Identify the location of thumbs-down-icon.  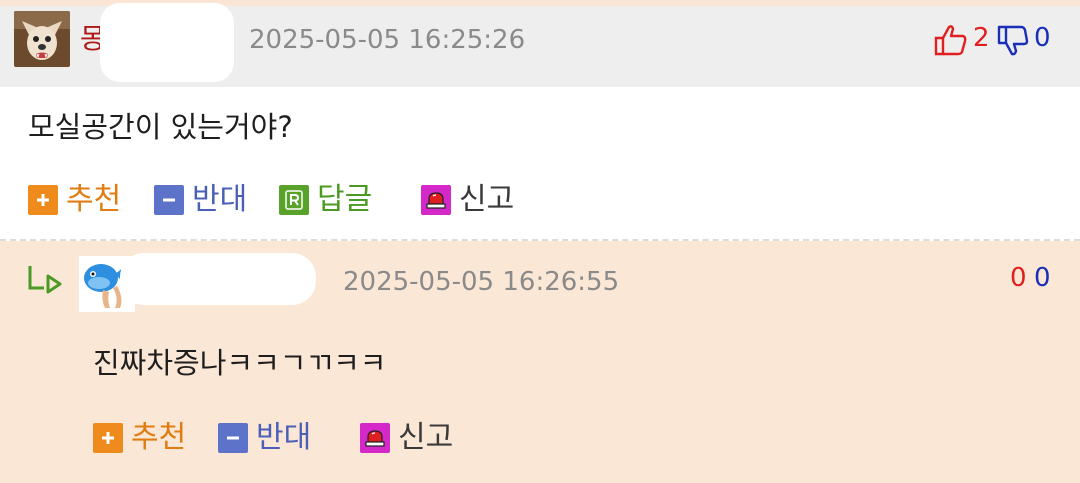
(1013, 41).